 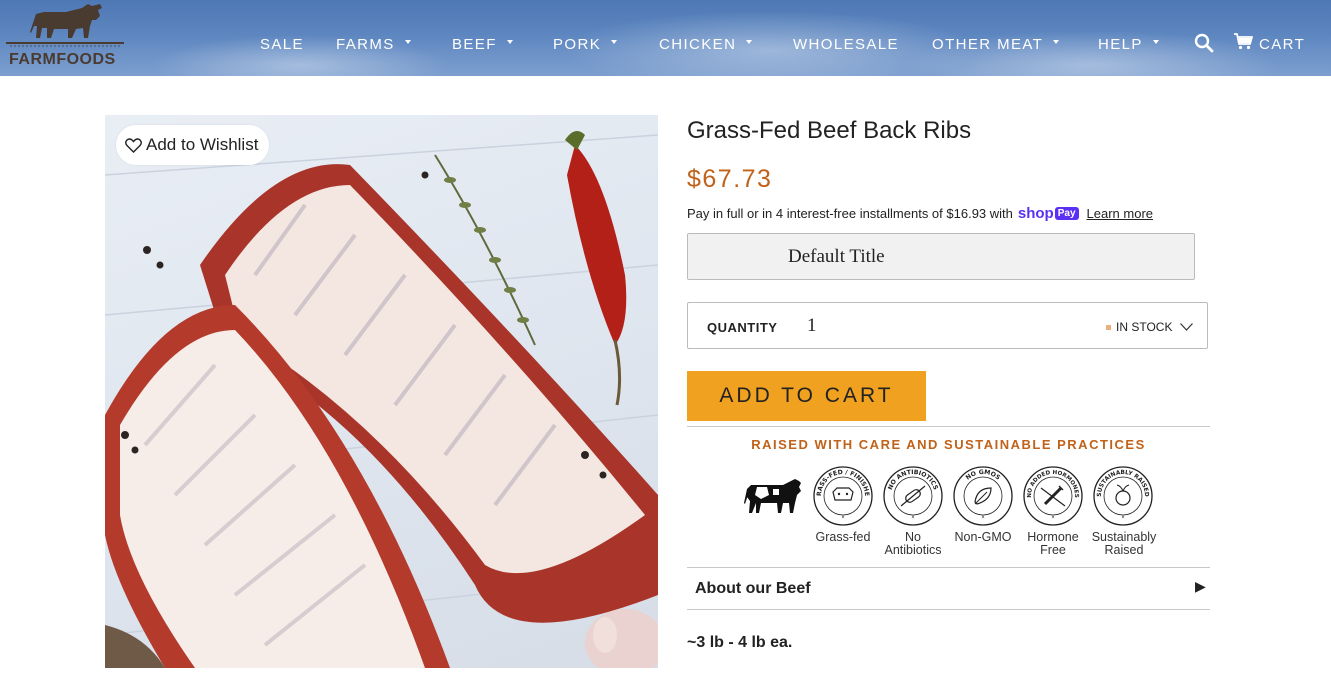 I want to click on heart-icon, so click(x=133, y=145).